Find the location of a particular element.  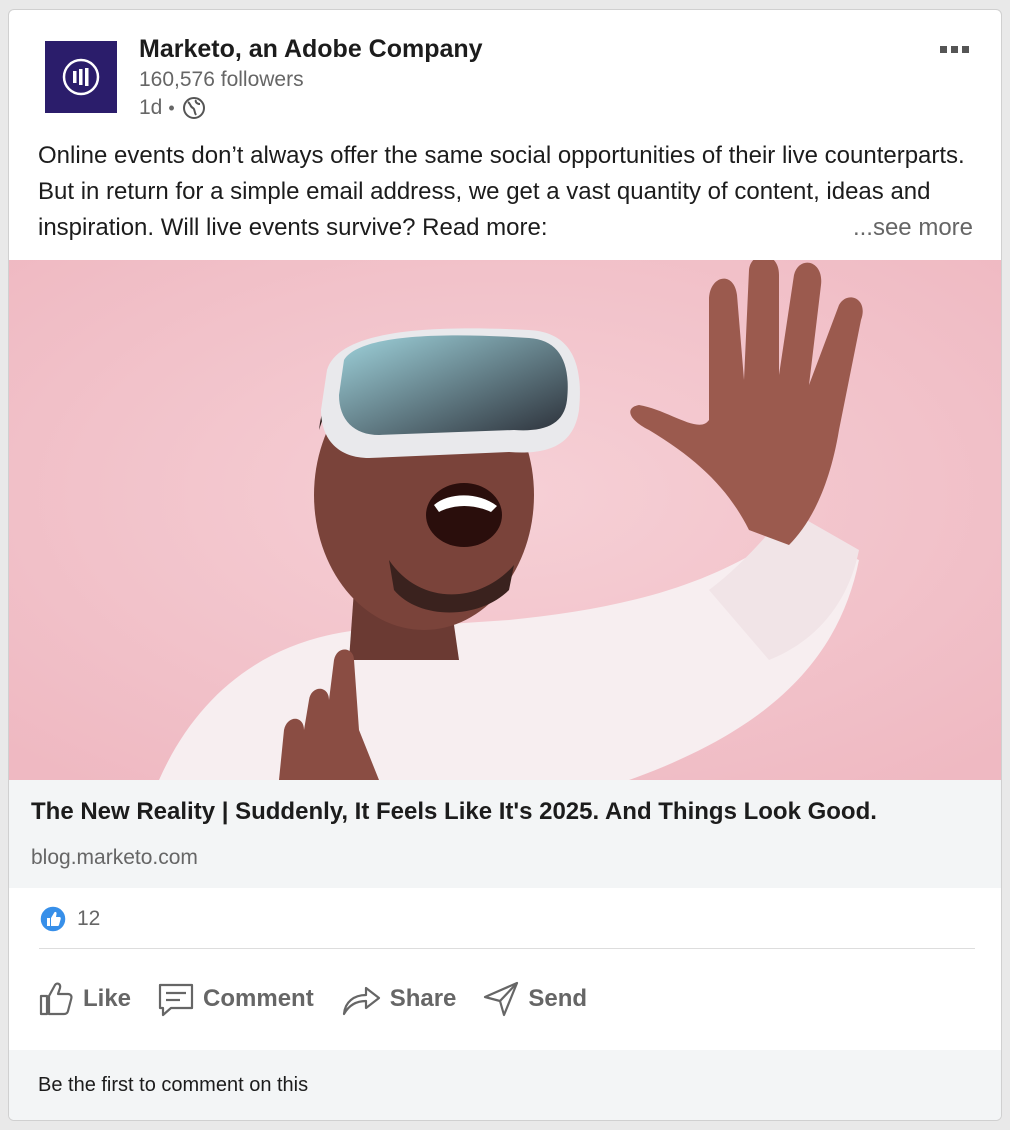

like-button: Like is located at coordinates (84, 999).